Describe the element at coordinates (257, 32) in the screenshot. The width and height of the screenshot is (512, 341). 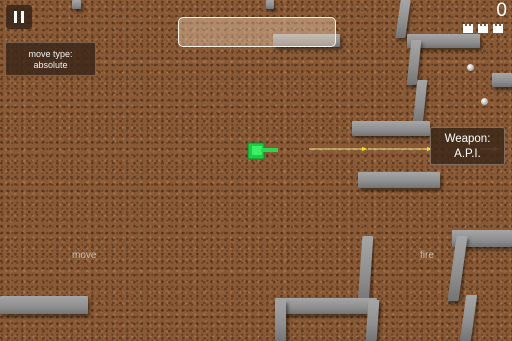
I see `progress-bar` at that location.